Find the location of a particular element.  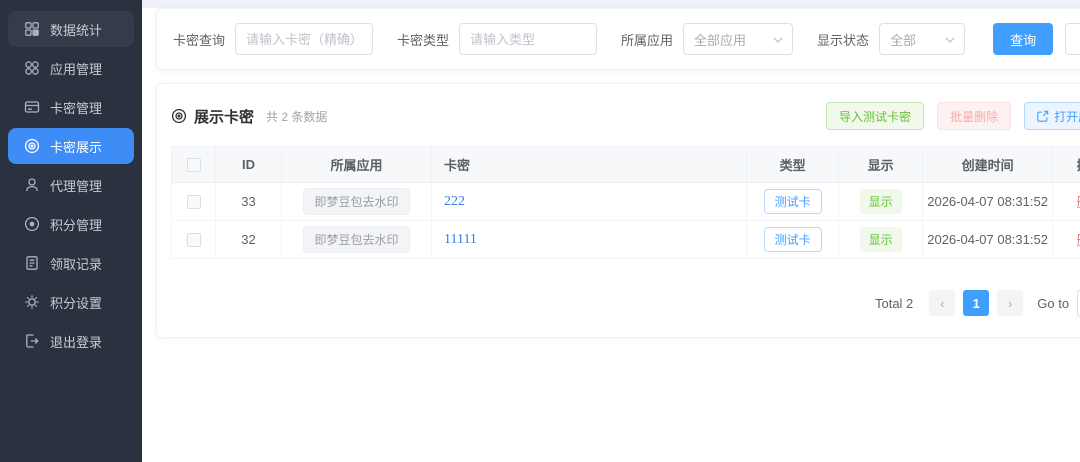

sidebar-item-label: 领取记录 is located at coordinates (76, 264).